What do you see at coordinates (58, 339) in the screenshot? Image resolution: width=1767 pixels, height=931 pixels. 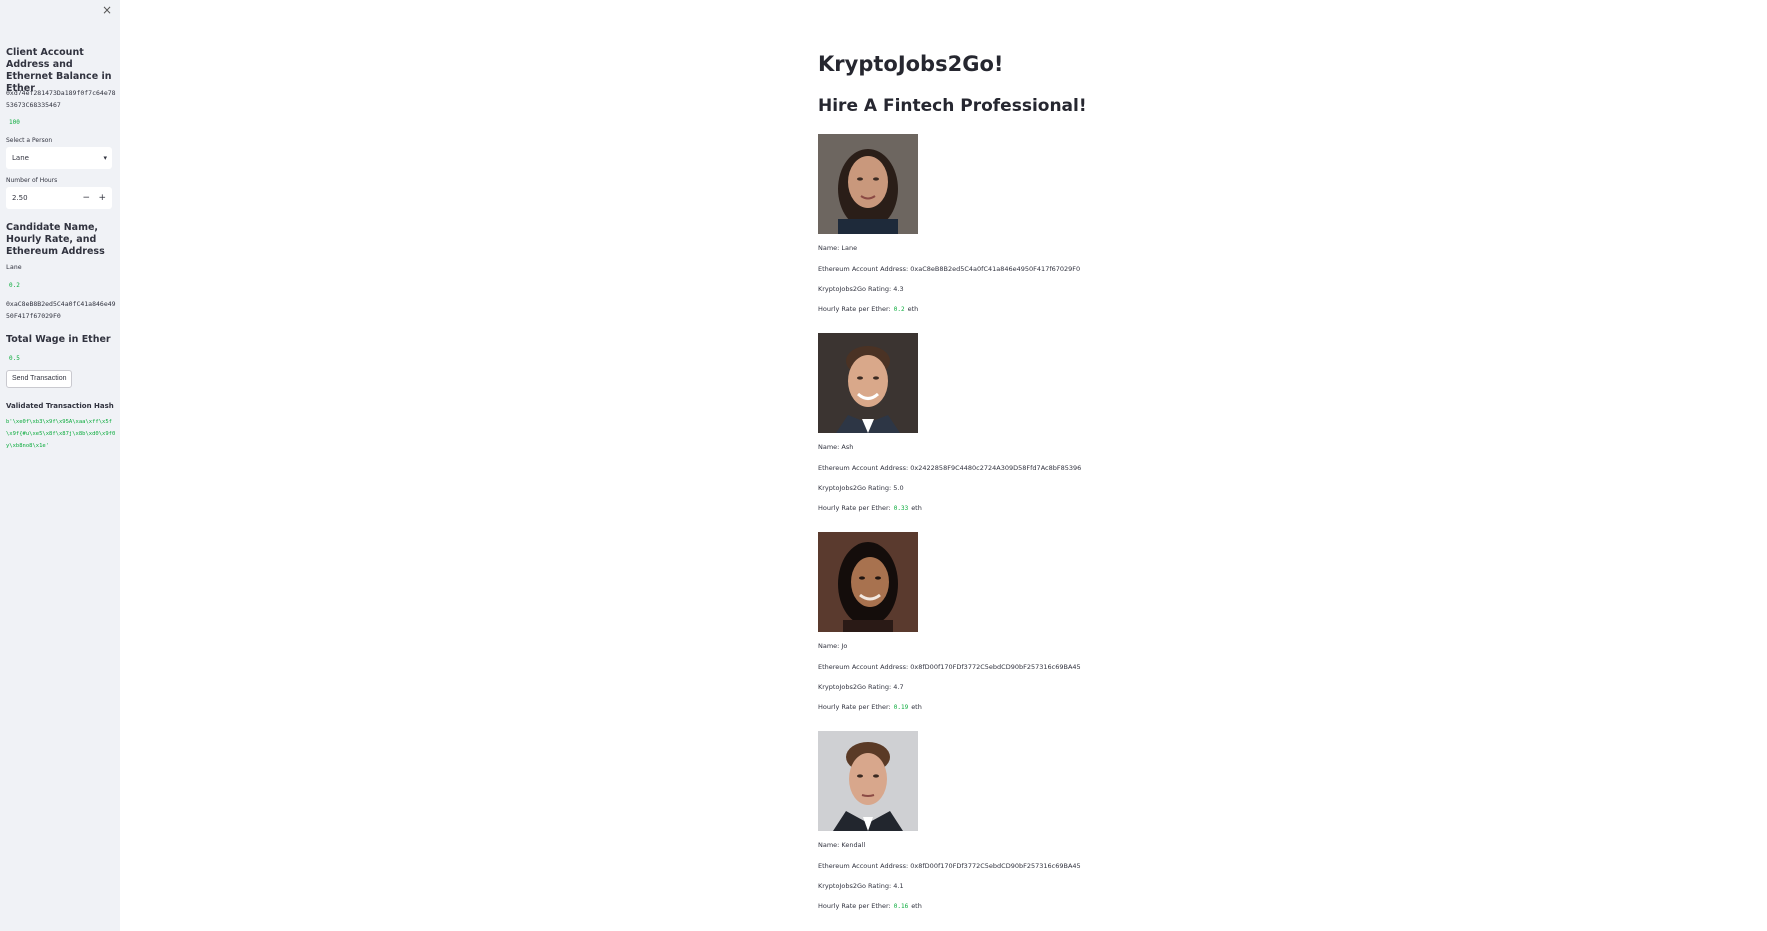 I see `total-wage-header: Total Wage in Ether` at bounding box center [58, 339].